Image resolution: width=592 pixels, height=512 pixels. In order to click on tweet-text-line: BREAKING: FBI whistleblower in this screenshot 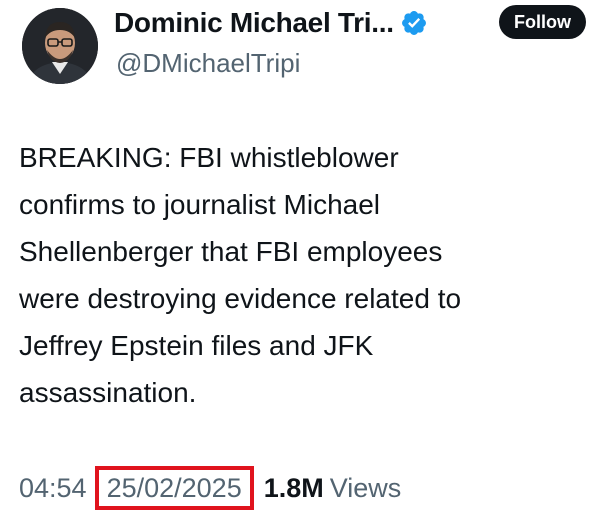, I will do `click(209, 157)`.